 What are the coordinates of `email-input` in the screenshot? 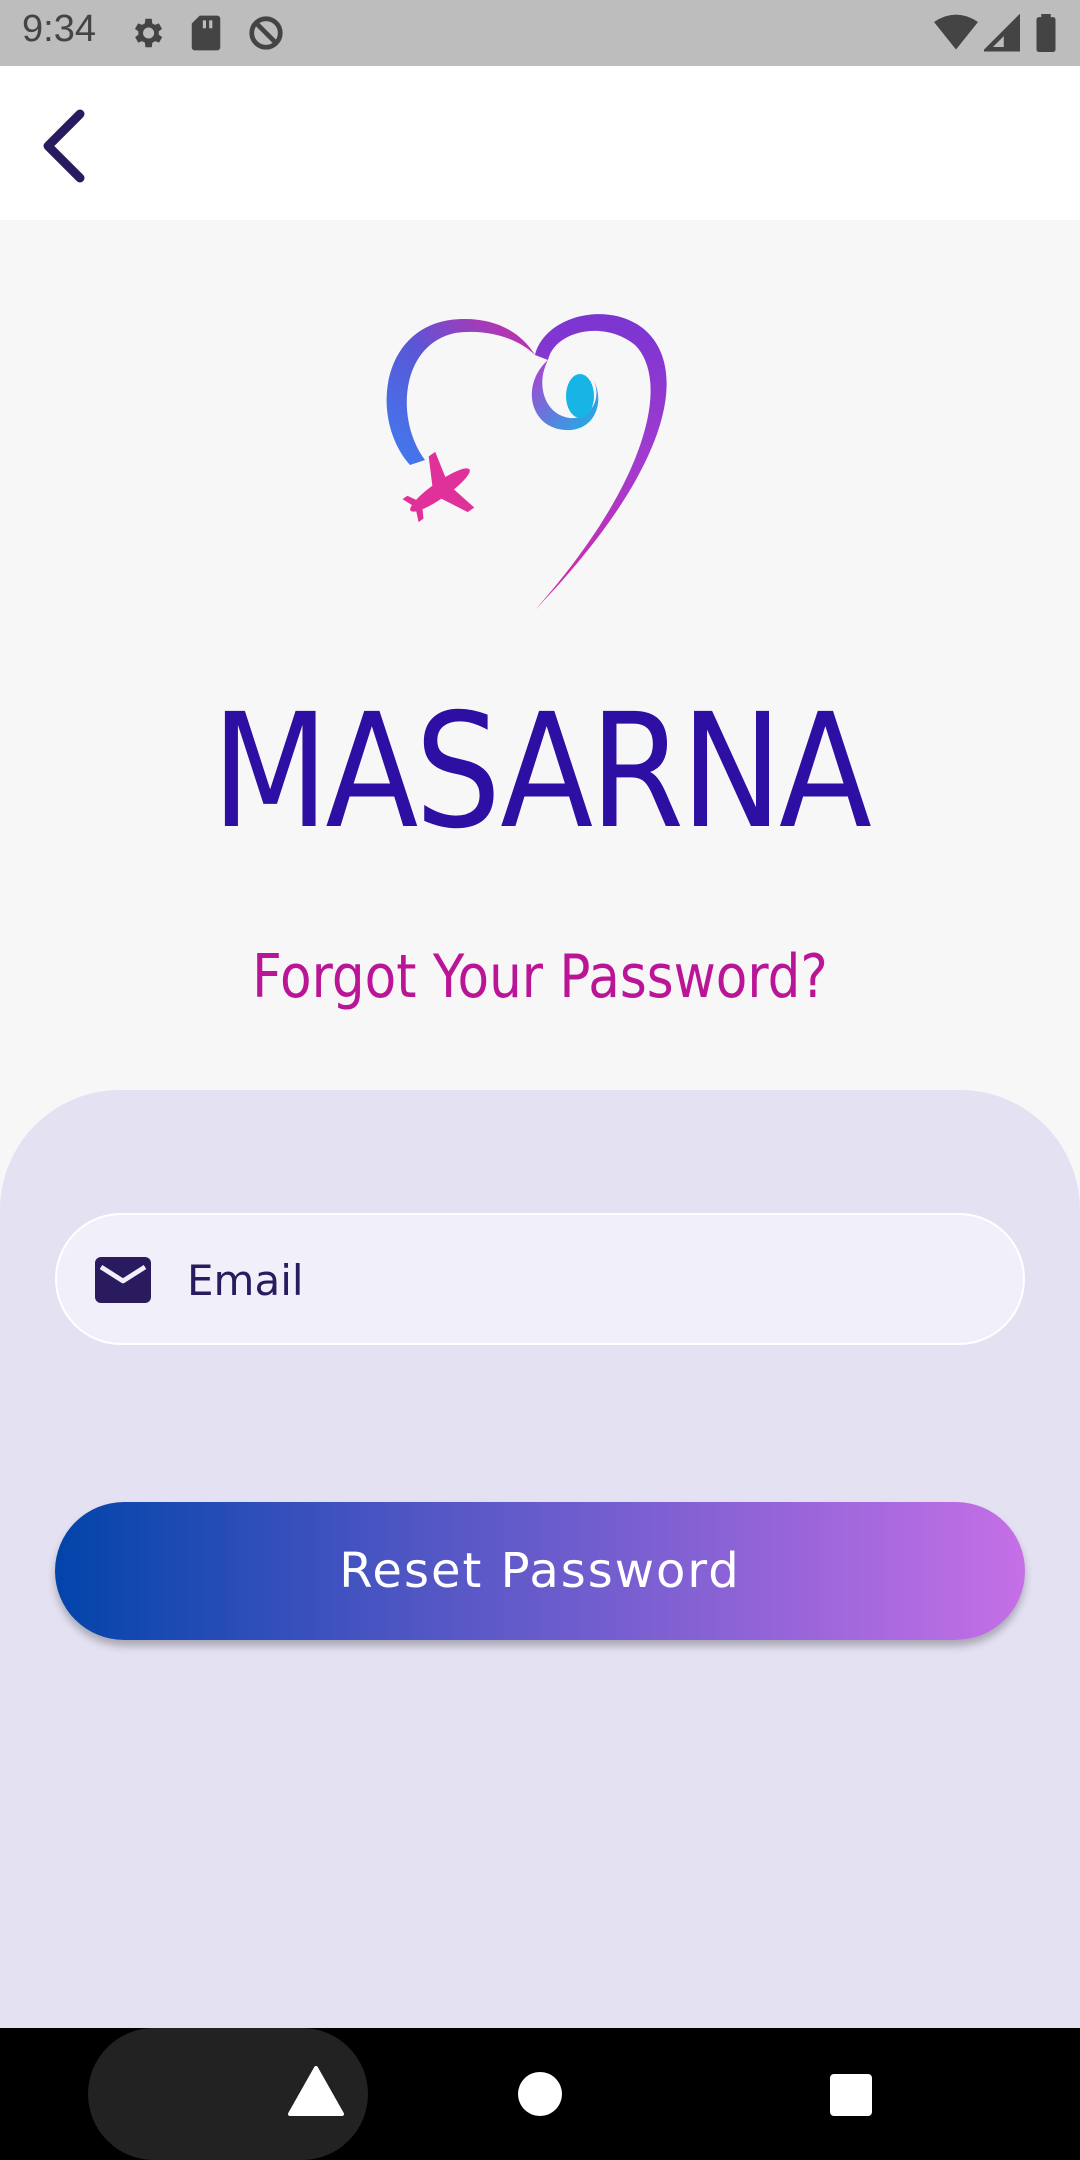 It's located at (587, 1280).